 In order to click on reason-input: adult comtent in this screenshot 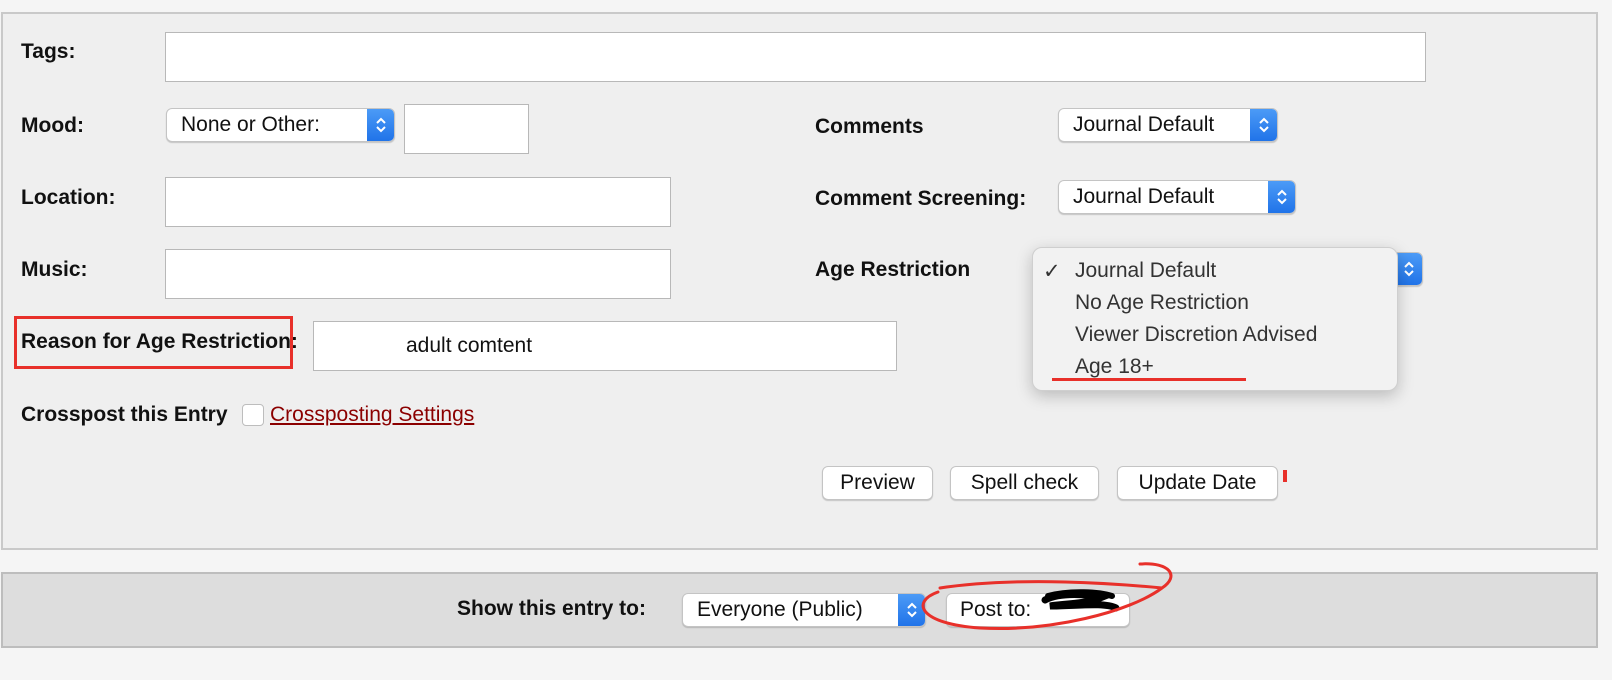, I will do `click(605, 346)`.